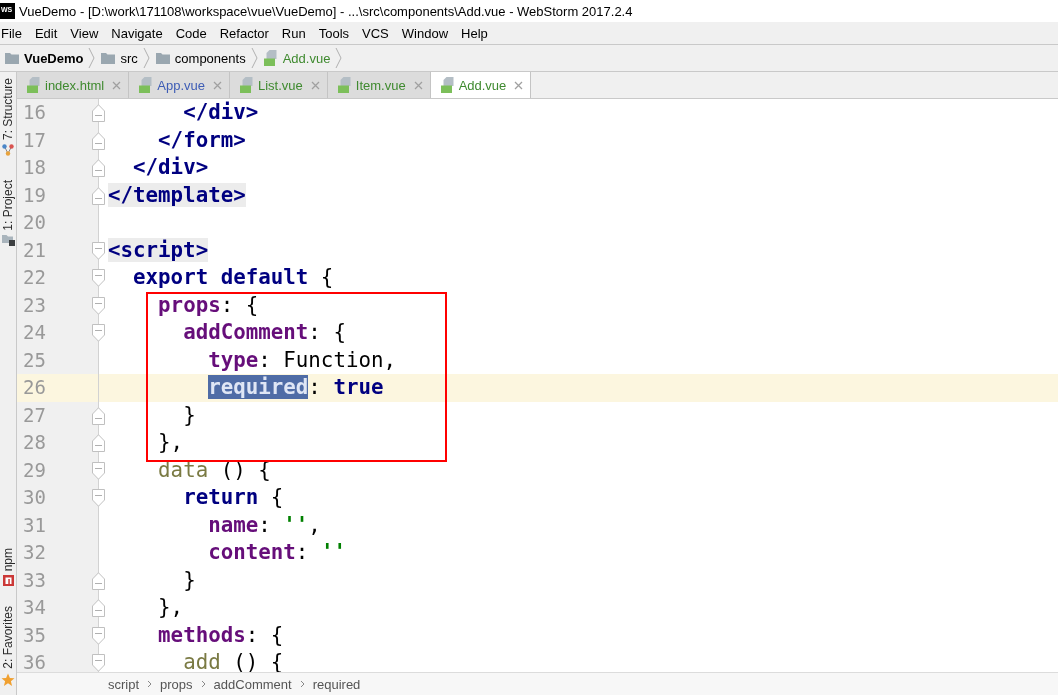 The image size is (1058, 695). What do you see at coordinates (8, 581) in the screenshot?
I see `npm-icon` at bounding box center [8, 581].